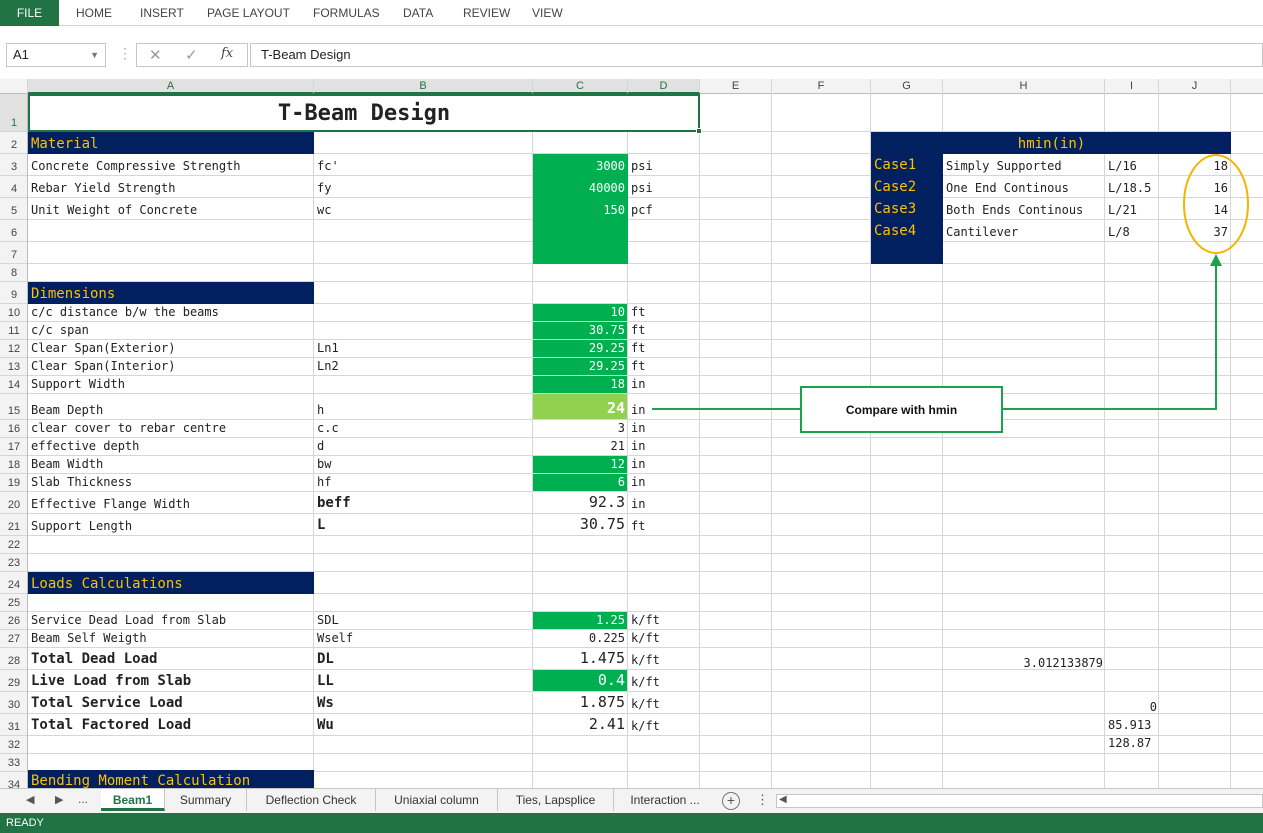 This screenshot has height=833, width=1263. What do you see at coordinates (1194, 186) in the screenshot?
I see `hmin-value: 16` at bounding box center [1194, 186].